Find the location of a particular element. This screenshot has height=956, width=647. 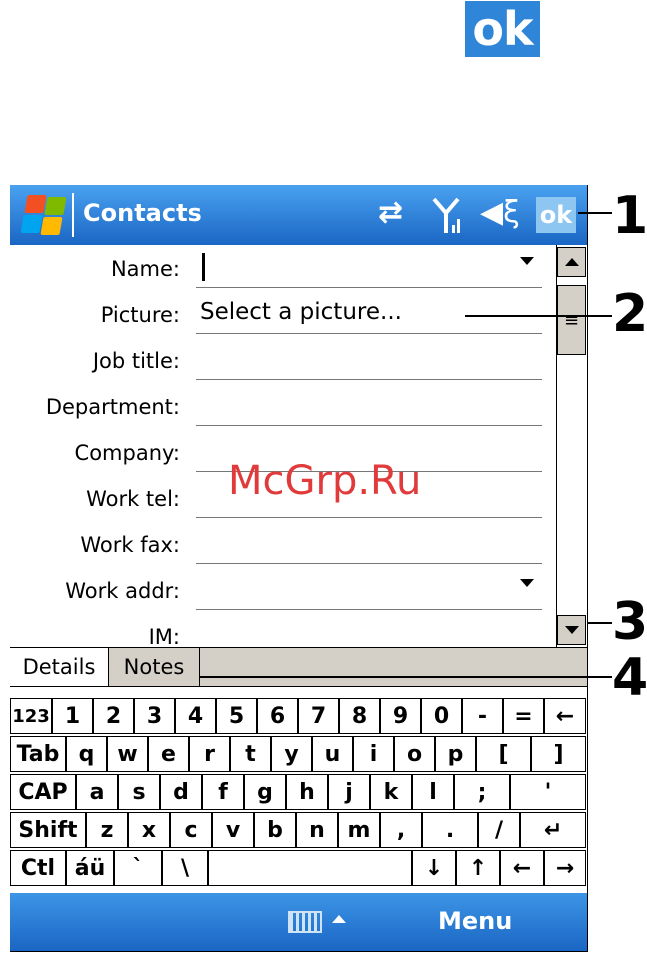

signal-antenna-icon is located at coordinates (448, 215).